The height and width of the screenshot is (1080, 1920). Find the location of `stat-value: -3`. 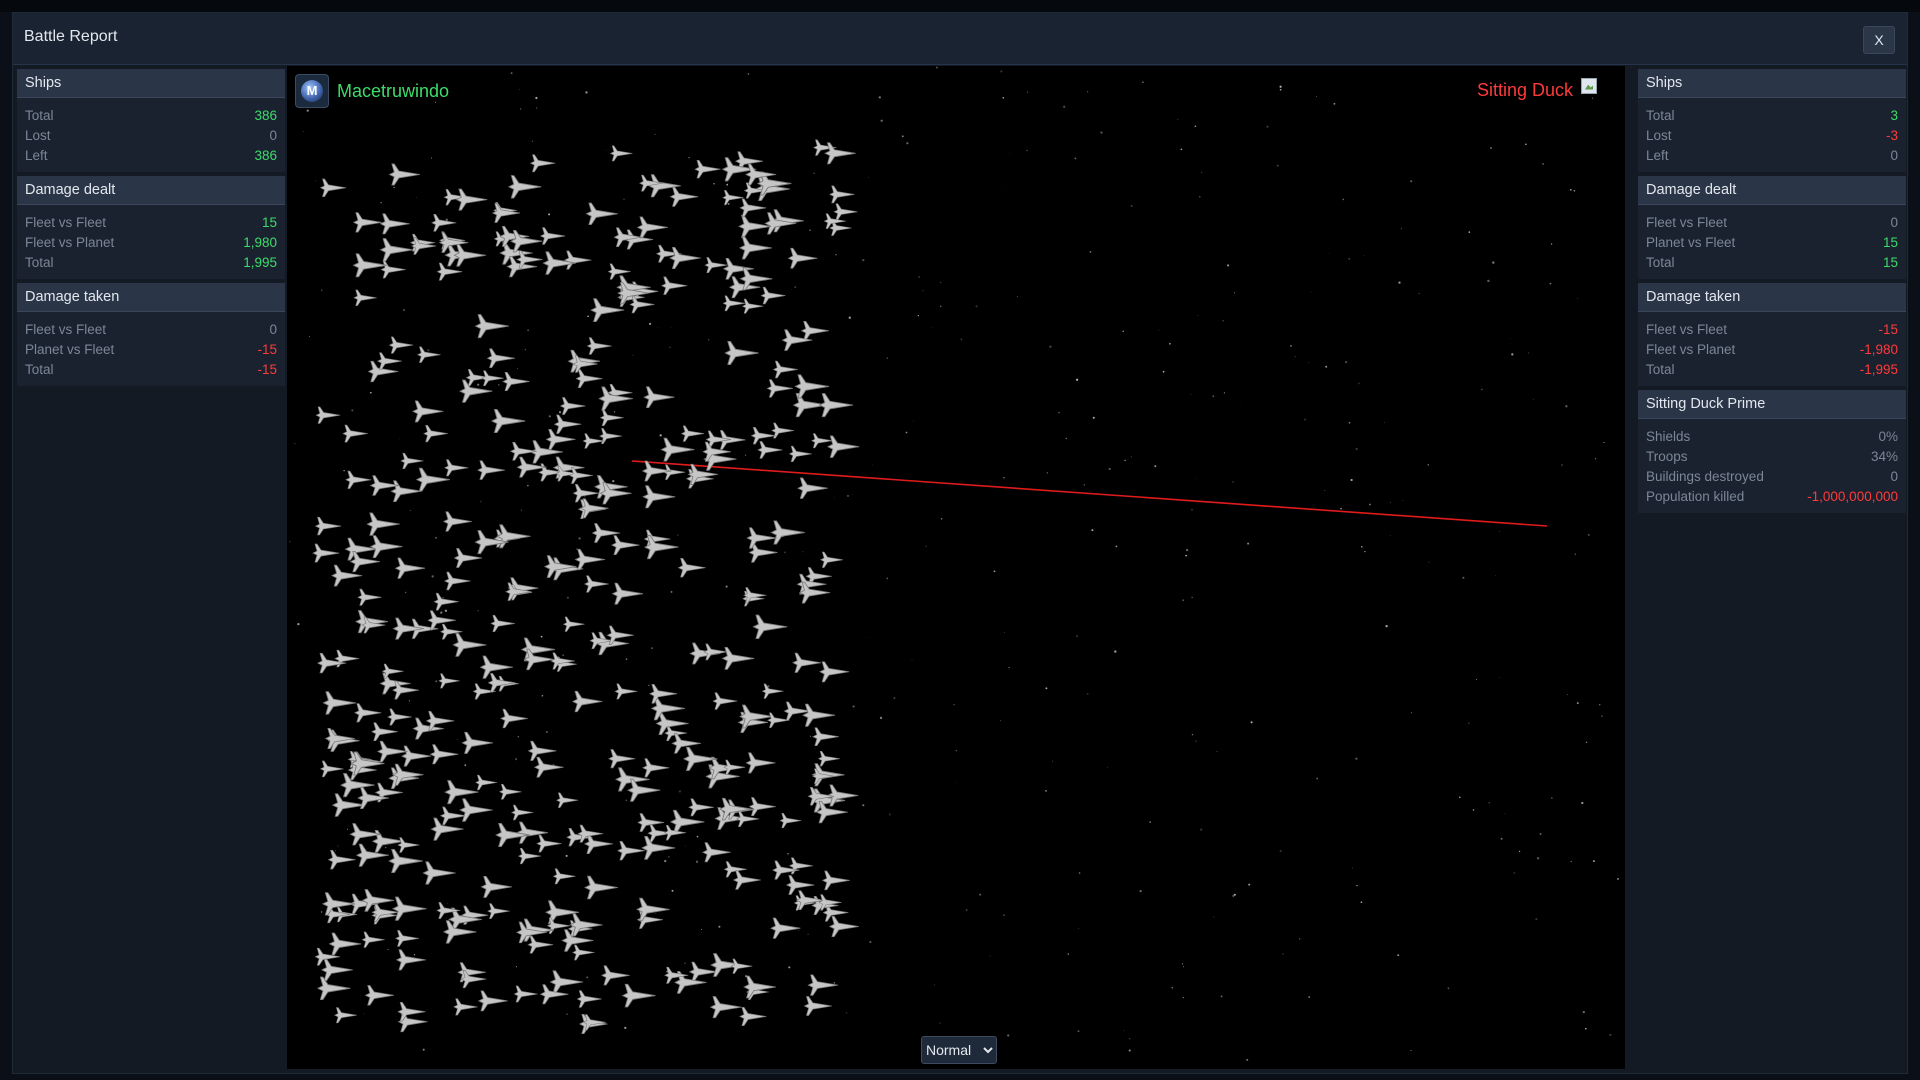

stat-value: -3 is located at coordinates (1891, 135).